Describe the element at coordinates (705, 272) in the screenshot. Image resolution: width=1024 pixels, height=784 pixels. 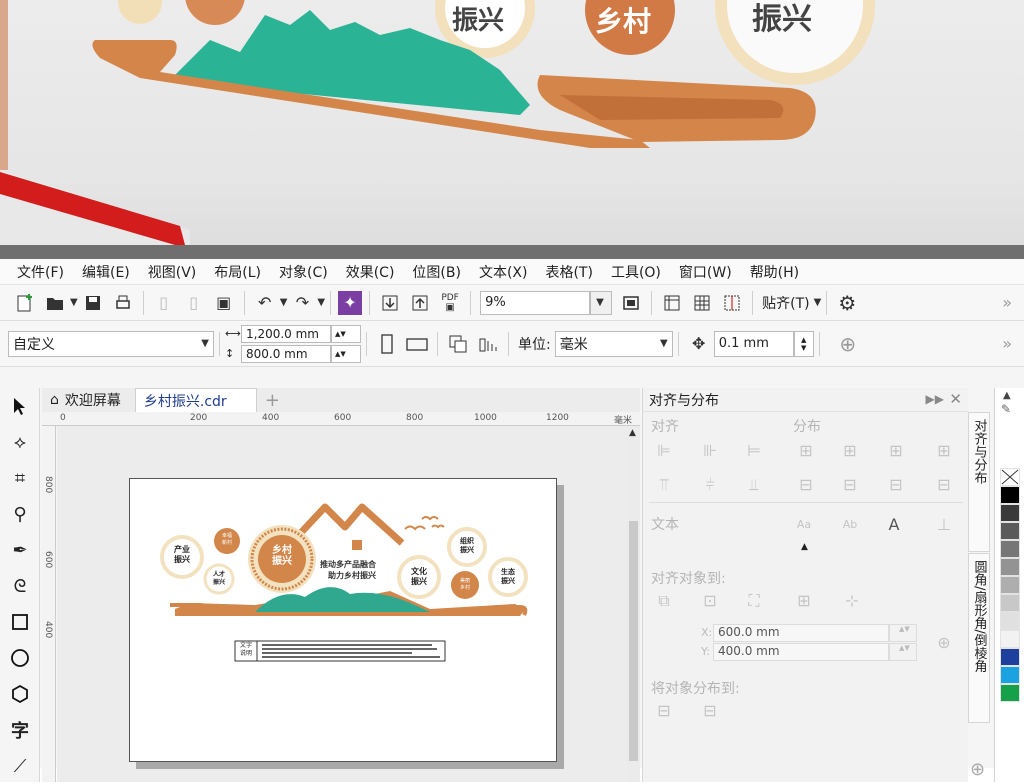
I see `menu-window: 窗口(W)` at that location.